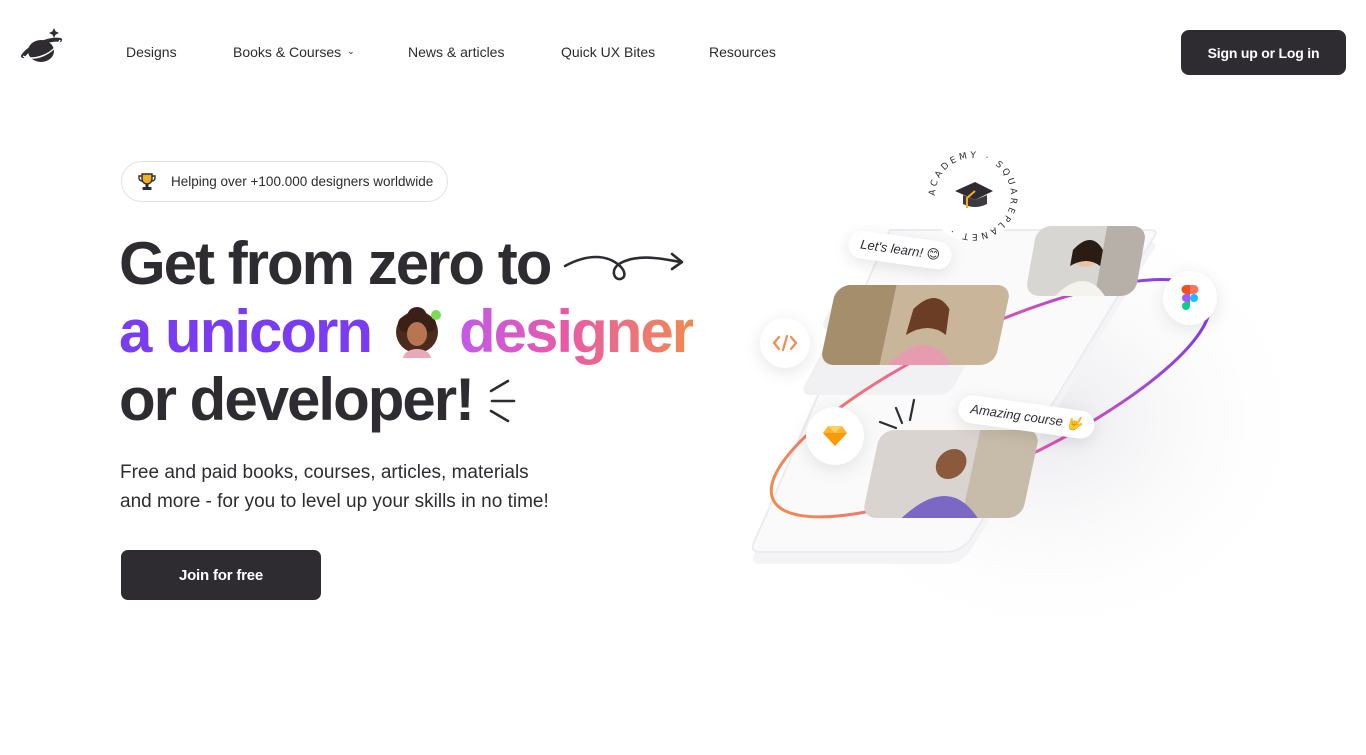 Image resolution: width=1366 pixels, height=755 pixels. Describe the element at coordinates (297, 399) in the screenshot. I see `headline-line-3: or developer!` at that location.